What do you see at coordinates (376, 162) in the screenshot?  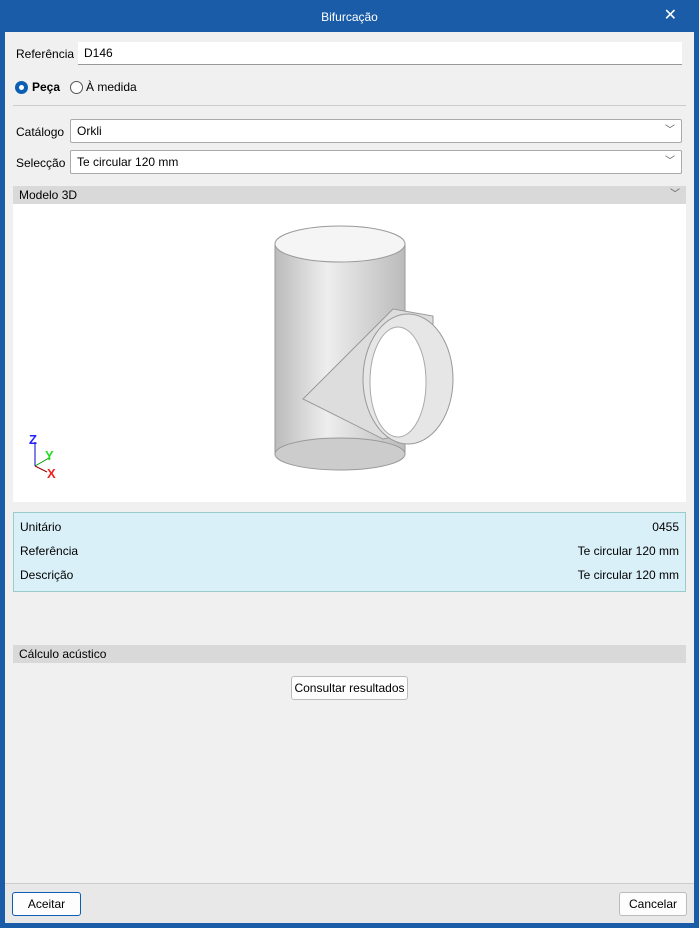 I see `selection-select: Te circular 120 mm ﹀` at bounding box center [376, 162].